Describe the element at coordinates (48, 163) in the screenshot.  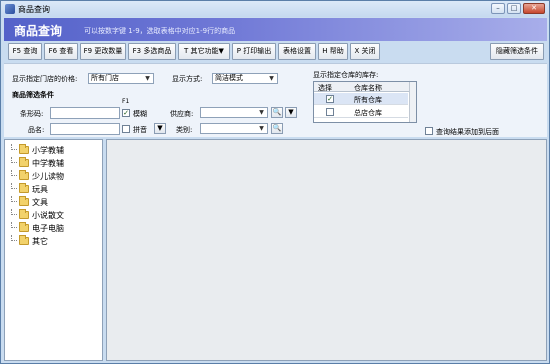
I see `tree-label: 中学教辅` at that location.